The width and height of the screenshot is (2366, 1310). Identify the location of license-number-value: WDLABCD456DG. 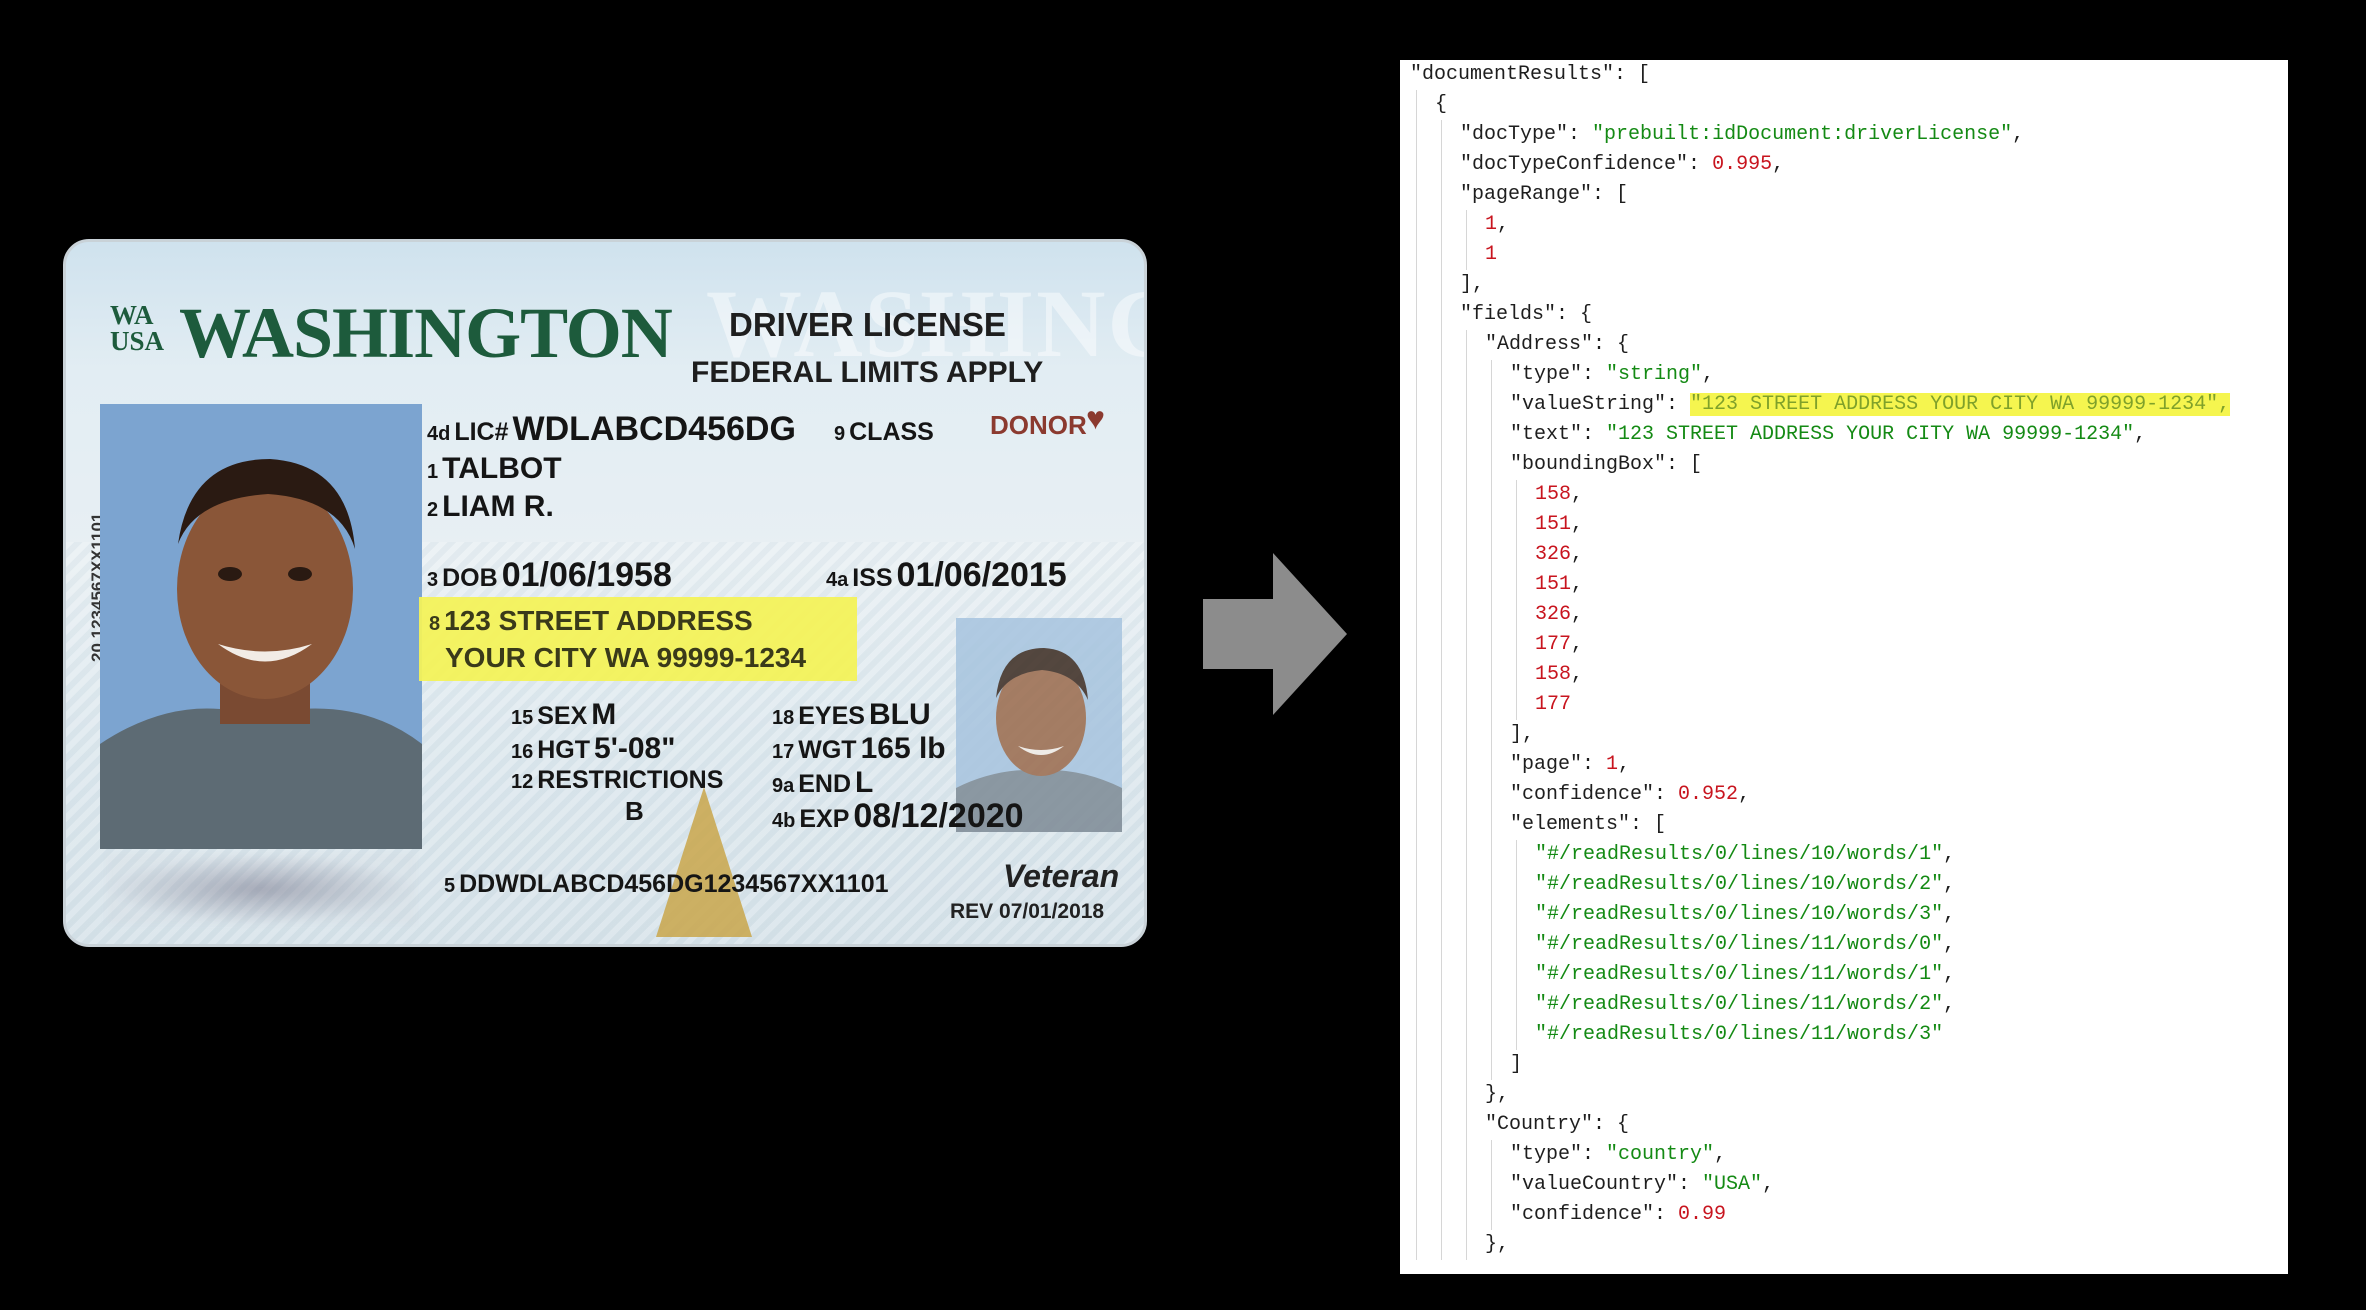
(654, 429).